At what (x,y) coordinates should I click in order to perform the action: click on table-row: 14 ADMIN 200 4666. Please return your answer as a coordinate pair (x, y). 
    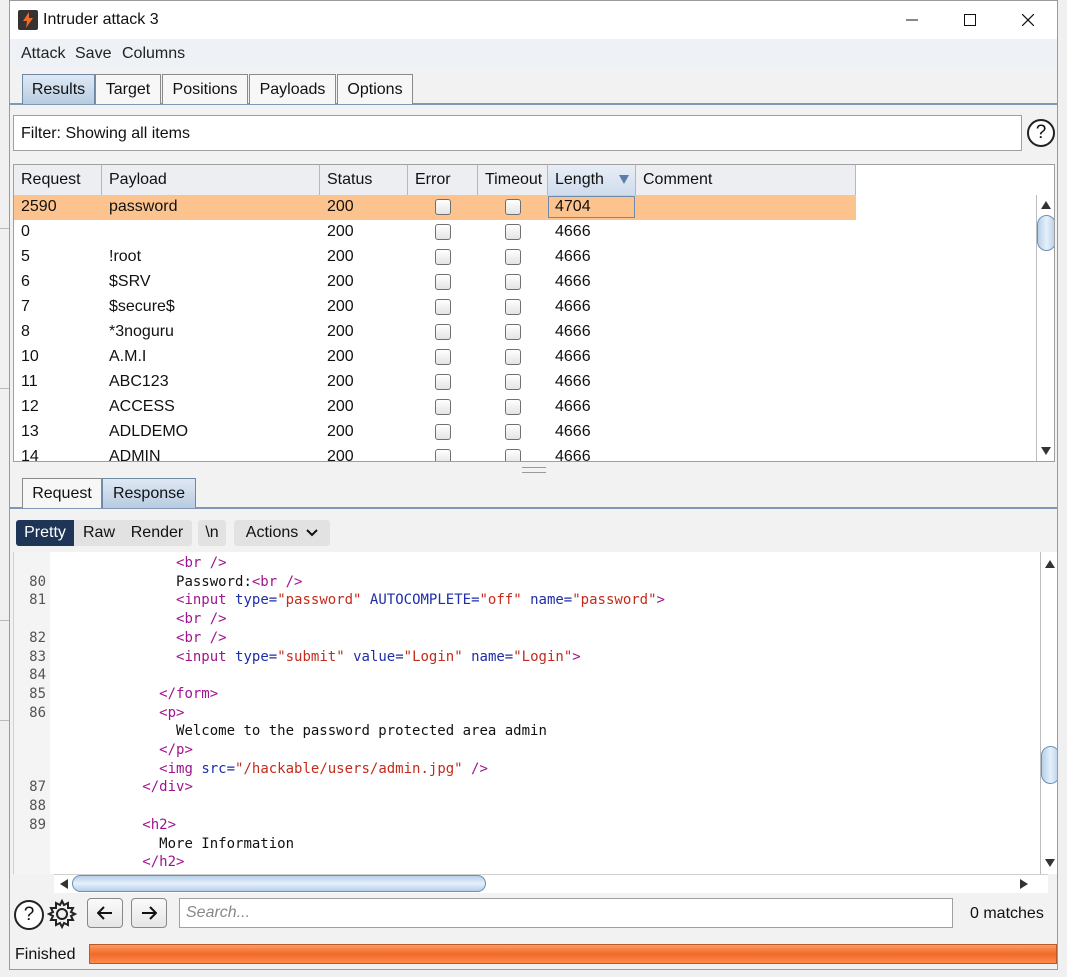
    Looking at the image, I should click on (435, 453).